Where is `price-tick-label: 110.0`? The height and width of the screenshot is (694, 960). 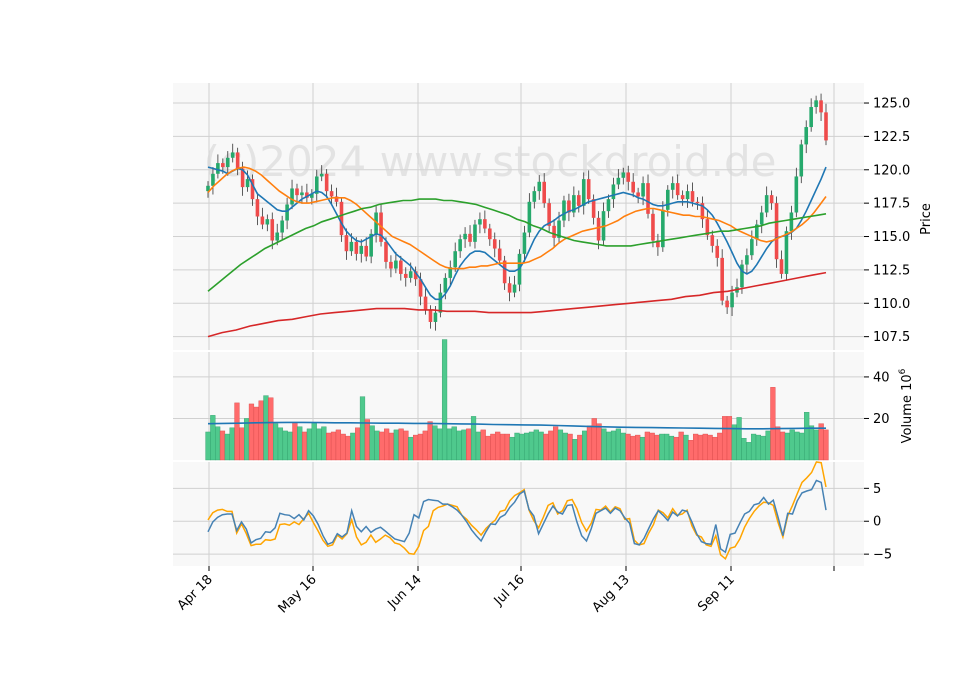
price-tick-label: 110.0 is located at coordinates (891, 304).